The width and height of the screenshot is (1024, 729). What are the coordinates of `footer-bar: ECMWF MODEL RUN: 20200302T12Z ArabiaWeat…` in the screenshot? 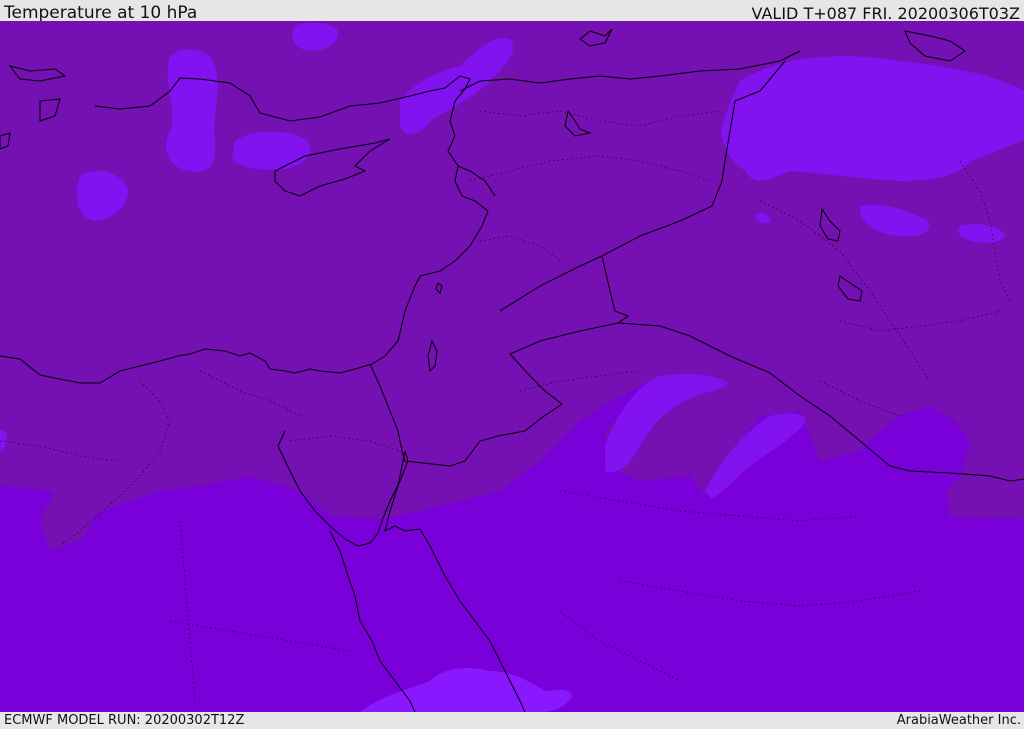 It's located at (512, 720).